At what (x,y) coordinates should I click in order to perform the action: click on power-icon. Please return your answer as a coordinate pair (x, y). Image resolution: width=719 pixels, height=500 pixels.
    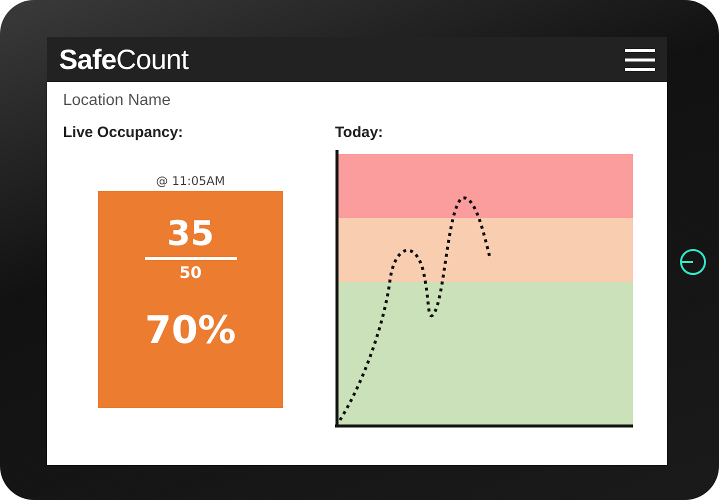
    Looking at the image, I should click on (693, 262).